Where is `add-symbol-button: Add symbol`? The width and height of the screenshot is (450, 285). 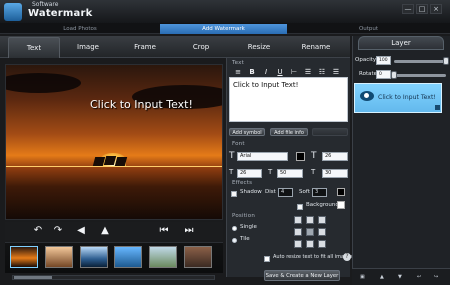 add-symbol-button: Add symbol is located at coordinates (247, 132).